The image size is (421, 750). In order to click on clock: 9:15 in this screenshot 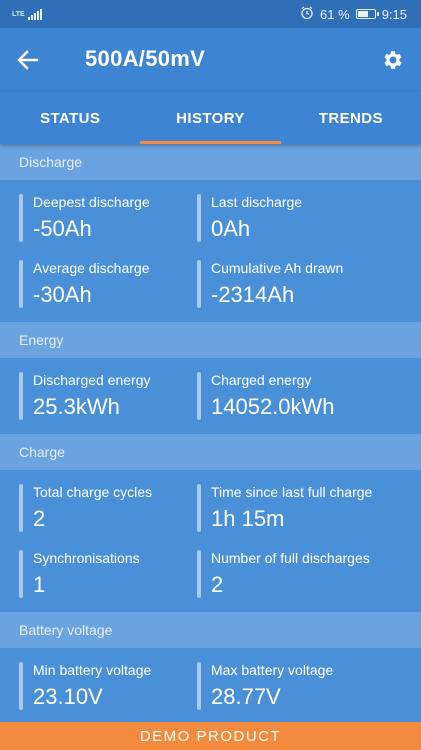, I will do `click(394, 14)`.